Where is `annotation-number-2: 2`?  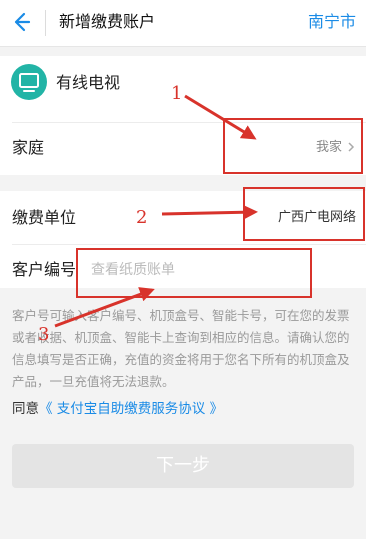 annotation-number-2: 2 is located at coordinates (142, 217).